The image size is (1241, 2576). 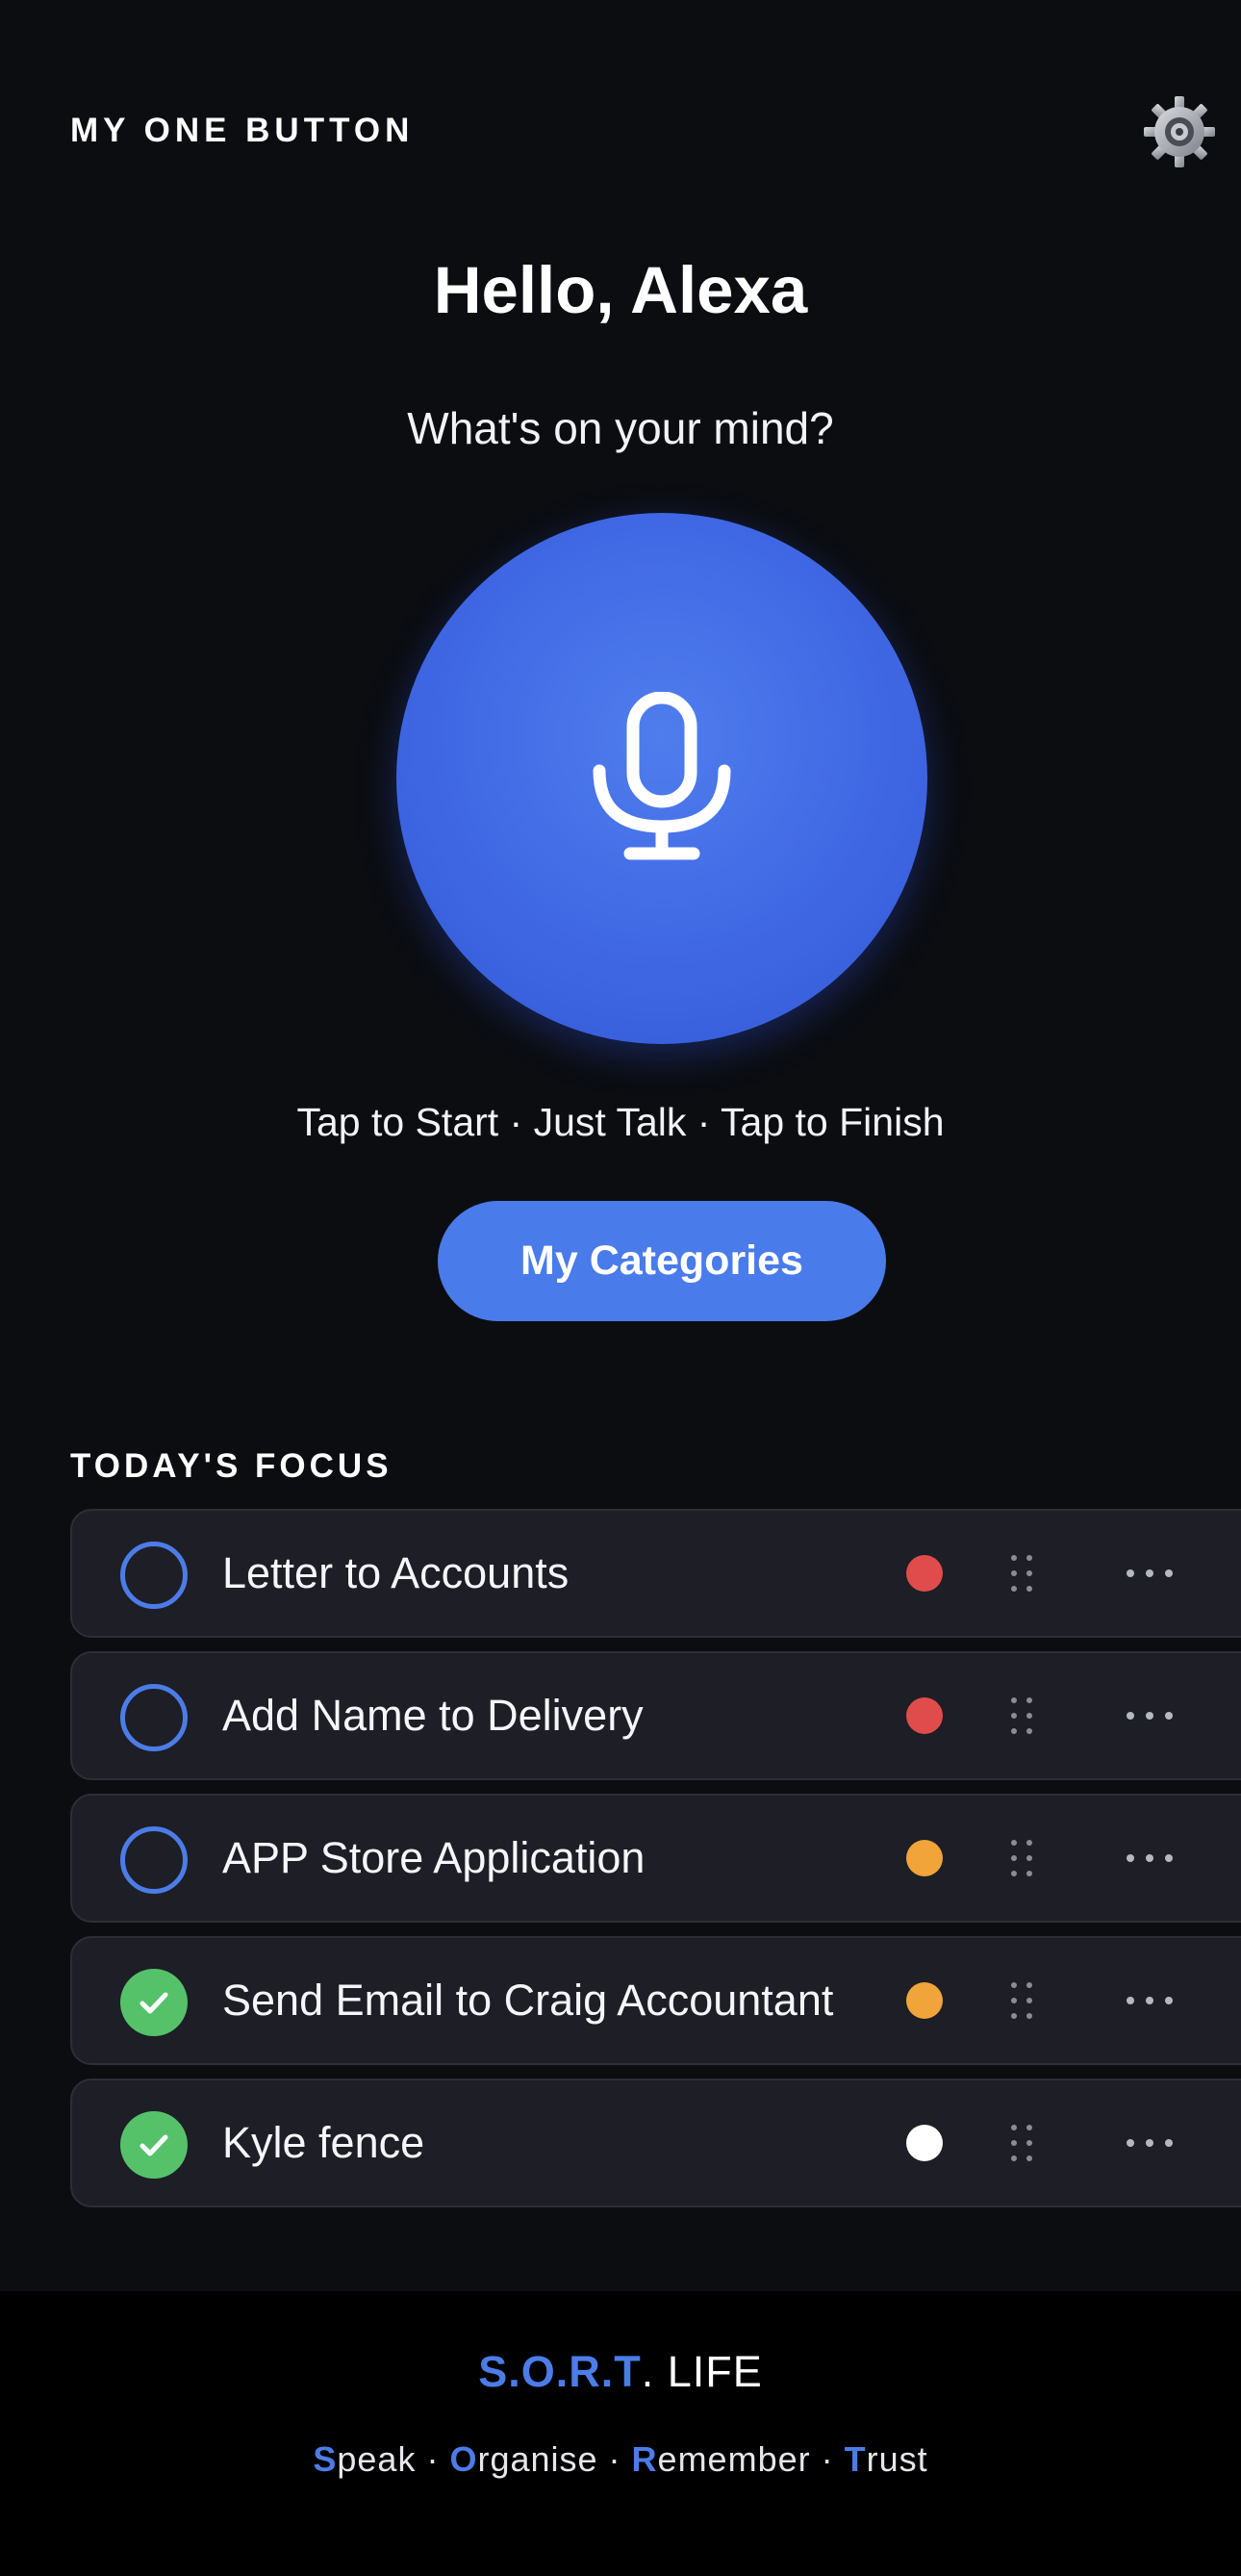 What do you see at coordinates (325, 2459) in the screenshot?
I see `tagline-initial: S` at bounding box center [325, 2459].